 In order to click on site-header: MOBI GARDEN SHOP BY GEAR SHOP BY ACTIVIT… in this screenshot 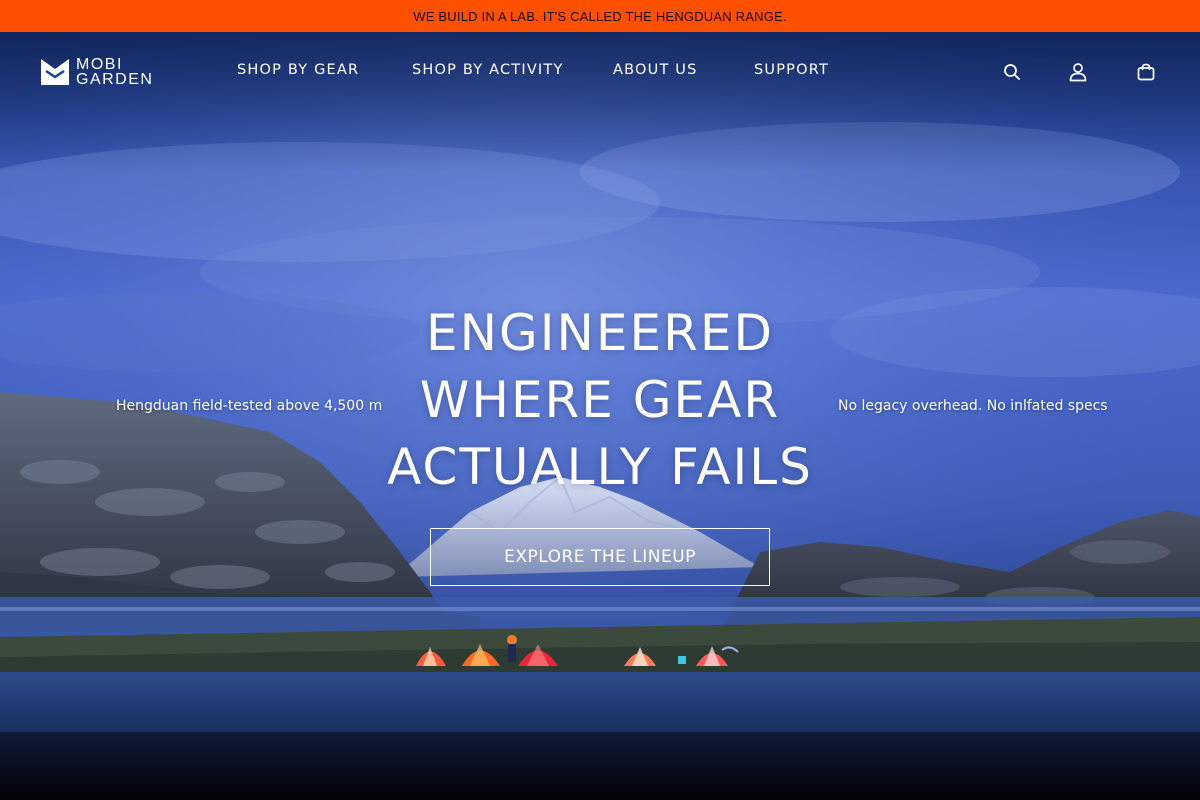, I will do `click(600, 72)`.